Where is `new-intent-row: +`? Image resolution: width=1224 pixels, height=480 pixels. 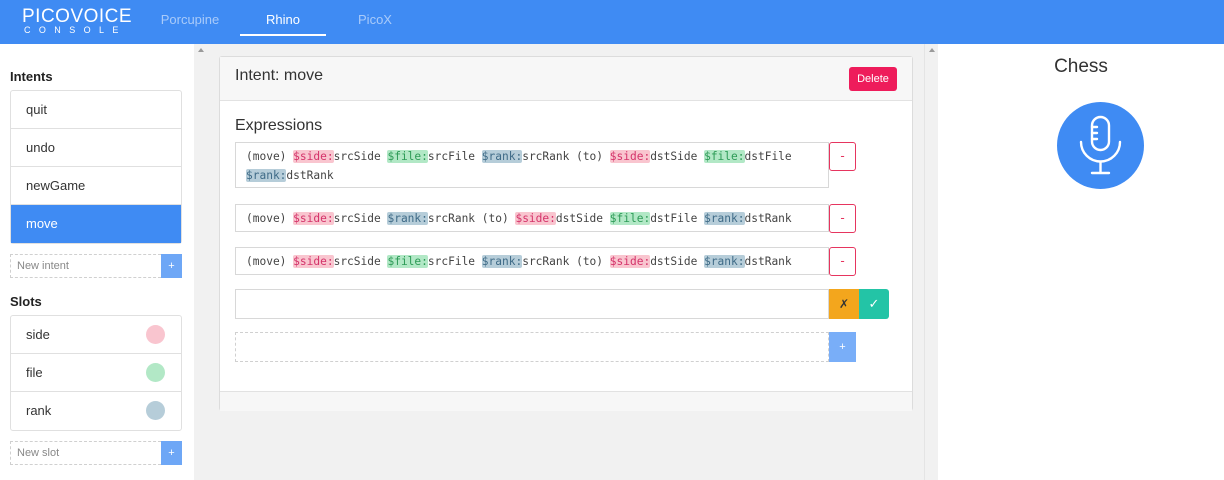 new-intent-row: + is located at coordinates (96, 266).